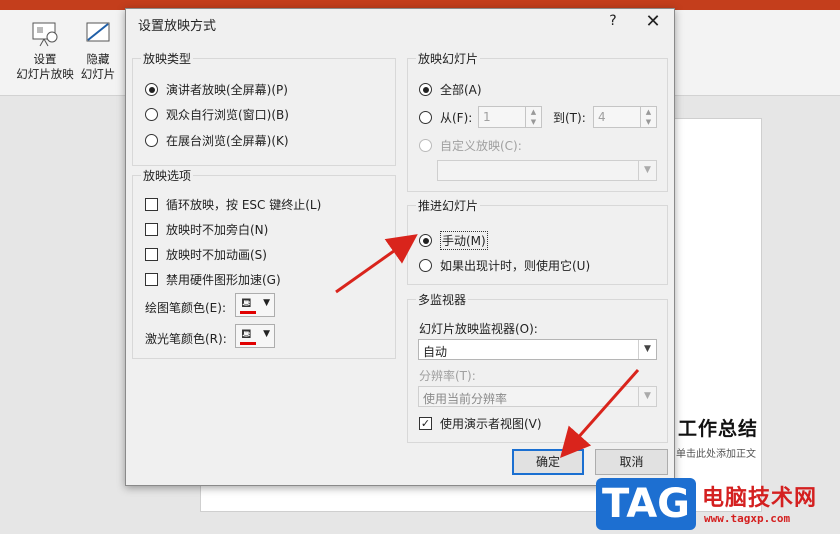 The image size is (840, 534). What do you see at coordinates (646, 504) in the screenshot?
I see `watermark-tag-logo: TAG` at bounding box center [646, 504].